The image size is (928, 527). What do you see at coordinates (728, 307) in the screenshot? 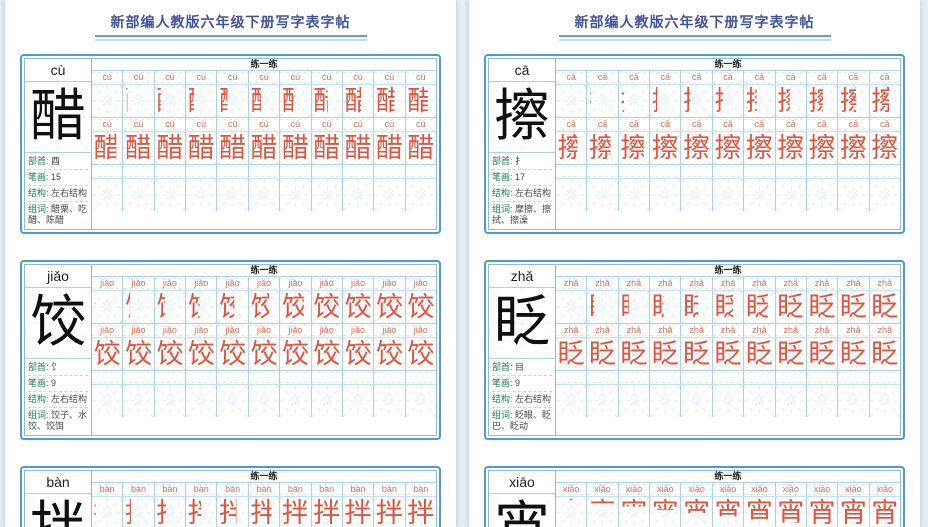
I see `stroke-row: 眨眨眨眨眨眨眨眨眨眨眨` at bounding box center [728, 307].